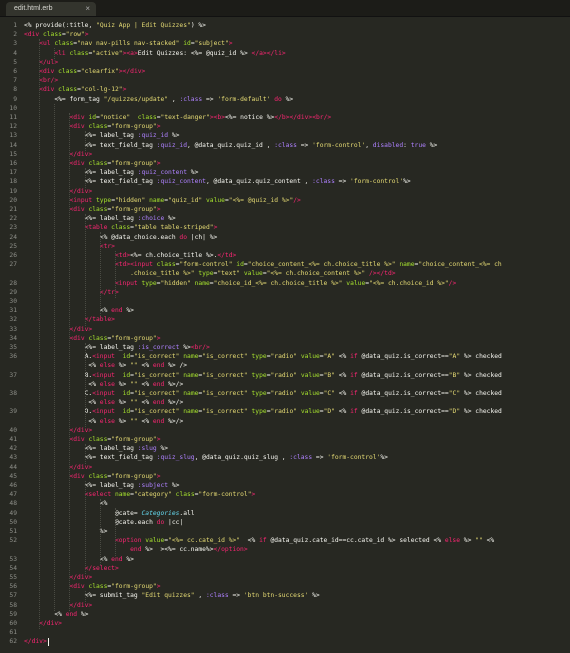 This screenshot has height=653, width=570. What do you see at coordinates (13, 495) in the screenshot?
I see `line-number: 47` at bounding box center [13, 495].